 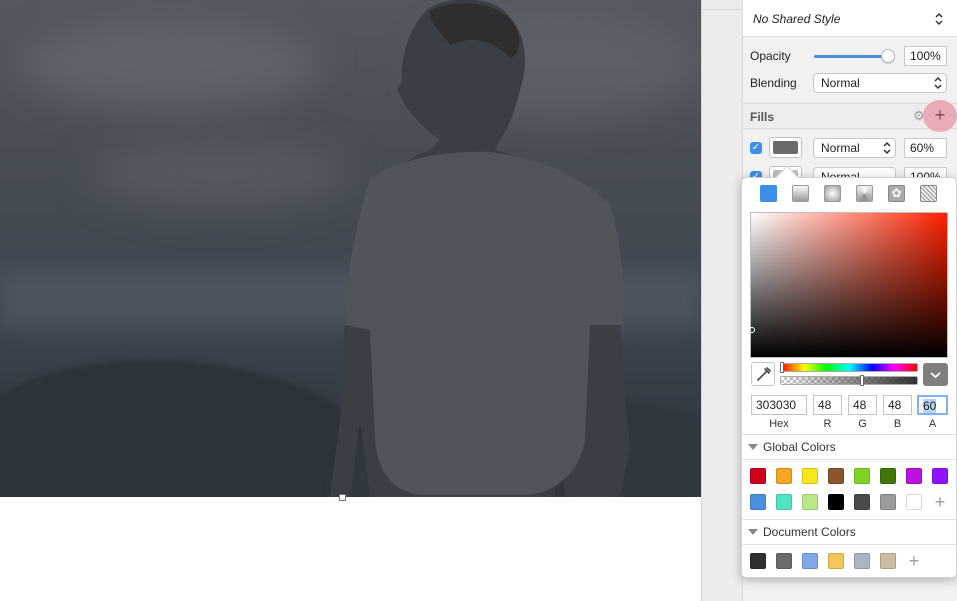 What do you see at coordinates (897, 424) in the screenshot?
I see `blue-label: B` at bounding box center [897, 424].